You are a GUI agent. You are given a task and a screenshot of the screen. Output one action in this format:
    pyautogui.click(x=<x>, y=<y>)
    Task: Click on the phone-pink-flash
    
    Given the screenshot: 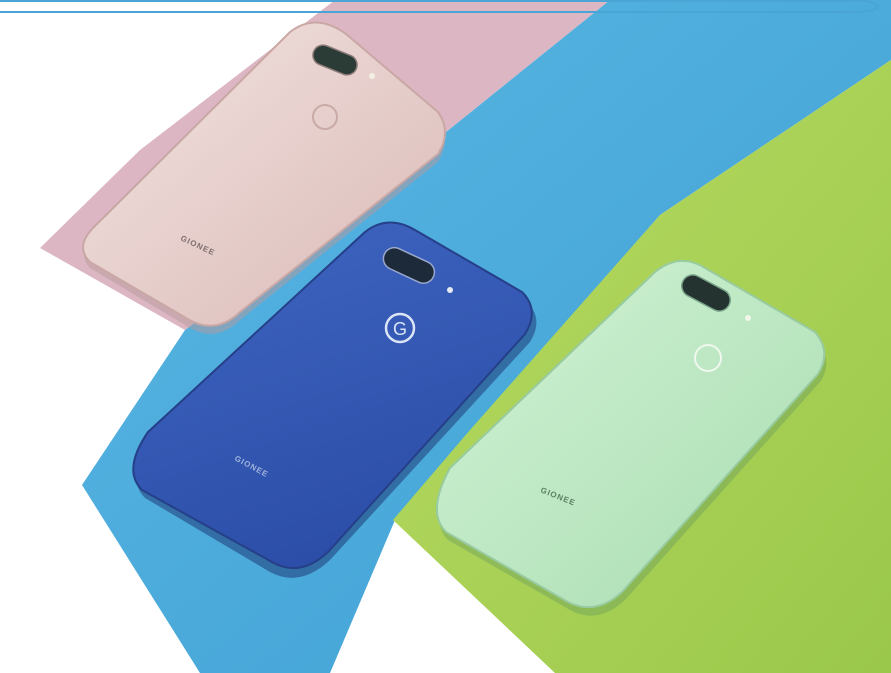 What is the action you would take?
    pyautogui.click(x=372, y=76)
    